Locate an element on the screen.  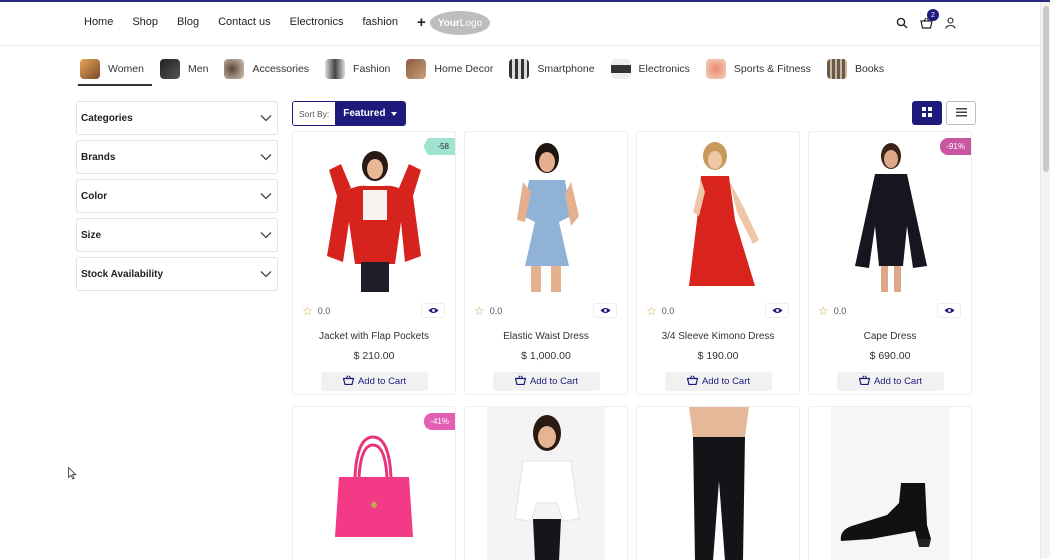
tab-accessories: Accessories is located at coordinates (269, 70).